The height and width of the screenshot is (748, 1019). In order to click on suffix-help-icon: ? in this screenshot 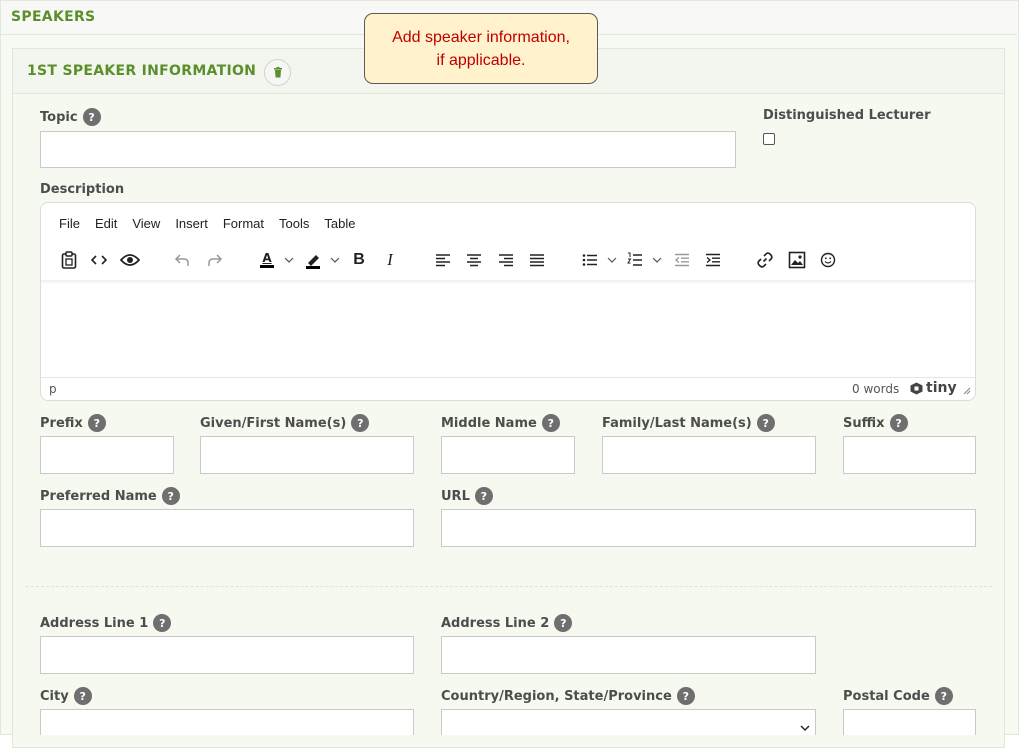, I will do `click(898, 423)`.